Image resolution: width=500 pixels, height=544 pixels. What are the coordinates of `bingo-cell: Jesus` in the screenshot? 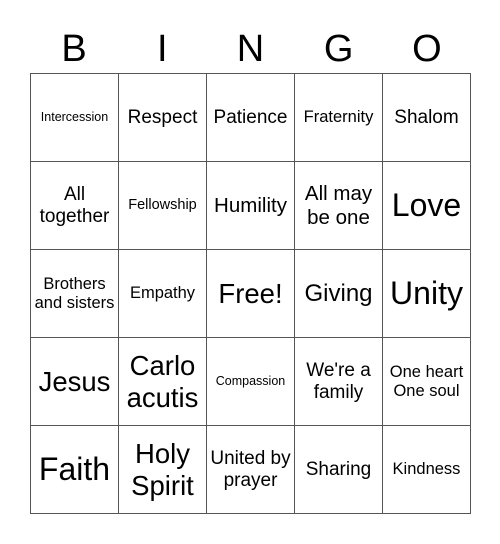 It's located at (75, 382).